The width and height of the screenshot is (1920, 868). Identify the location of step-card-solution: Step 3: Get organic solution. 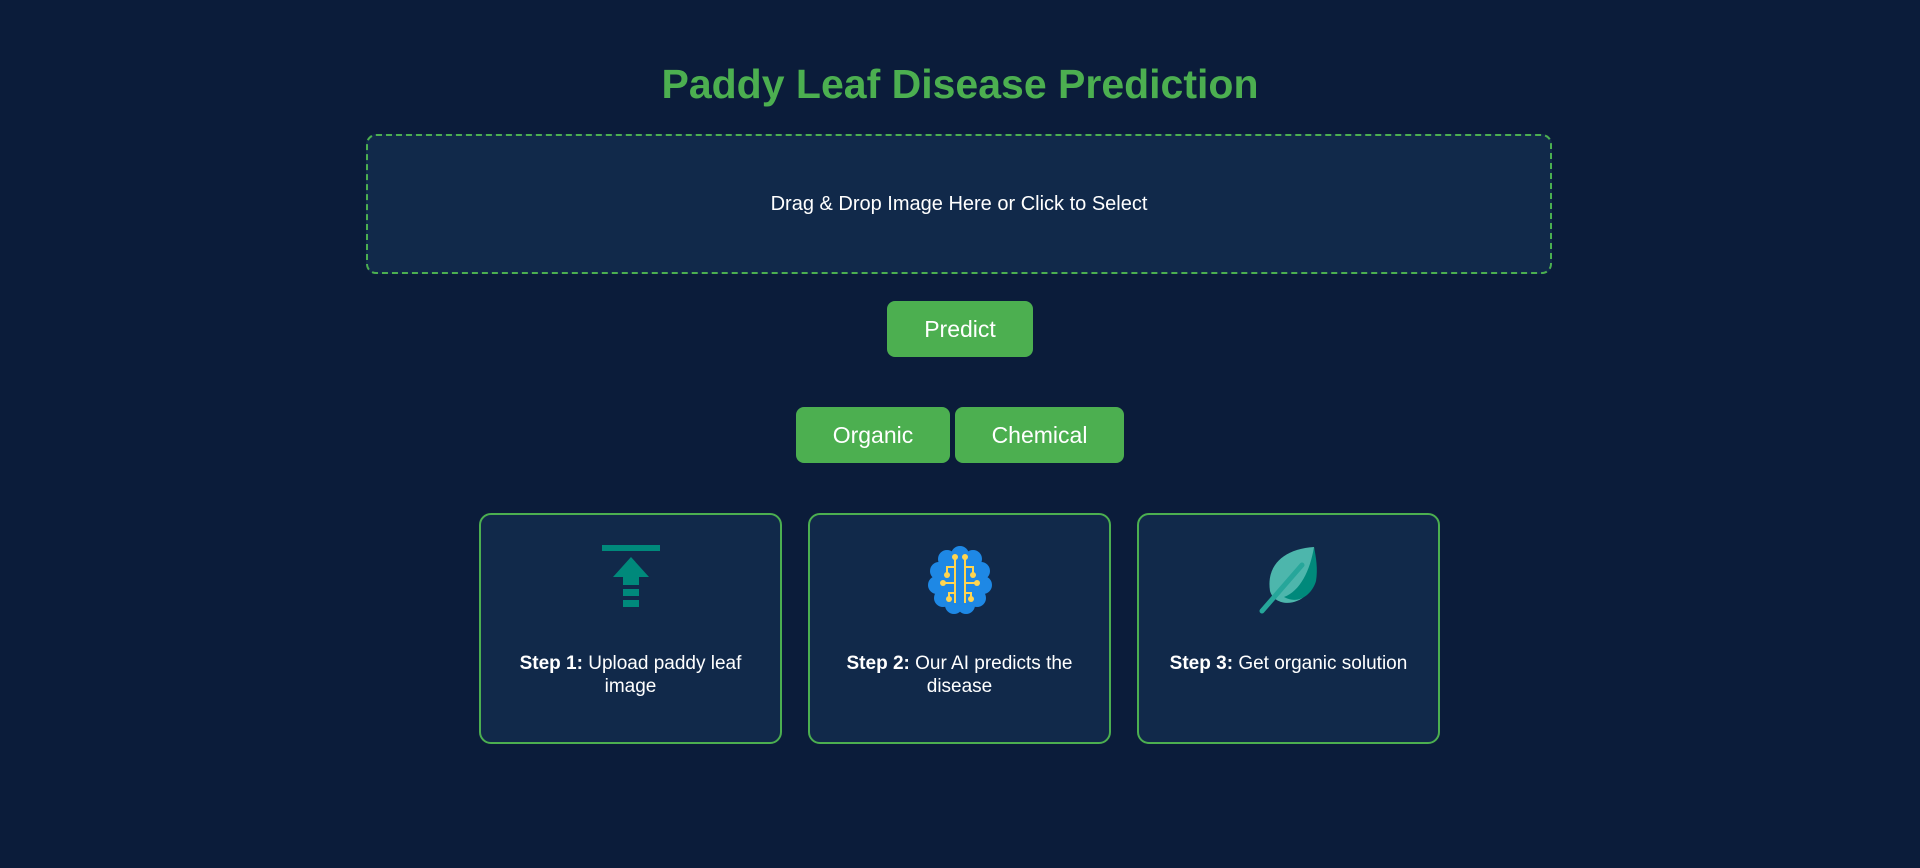
(1288, 628).